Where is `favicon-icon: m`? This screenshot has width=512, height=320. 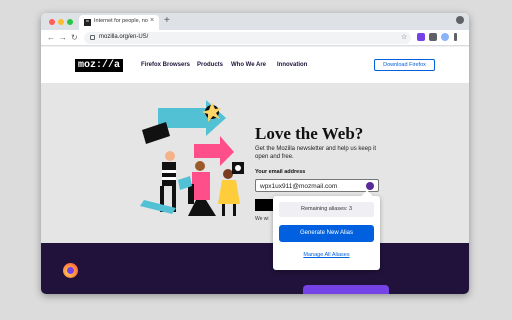 favicon-icon: m is located at coordinates (87, 22).